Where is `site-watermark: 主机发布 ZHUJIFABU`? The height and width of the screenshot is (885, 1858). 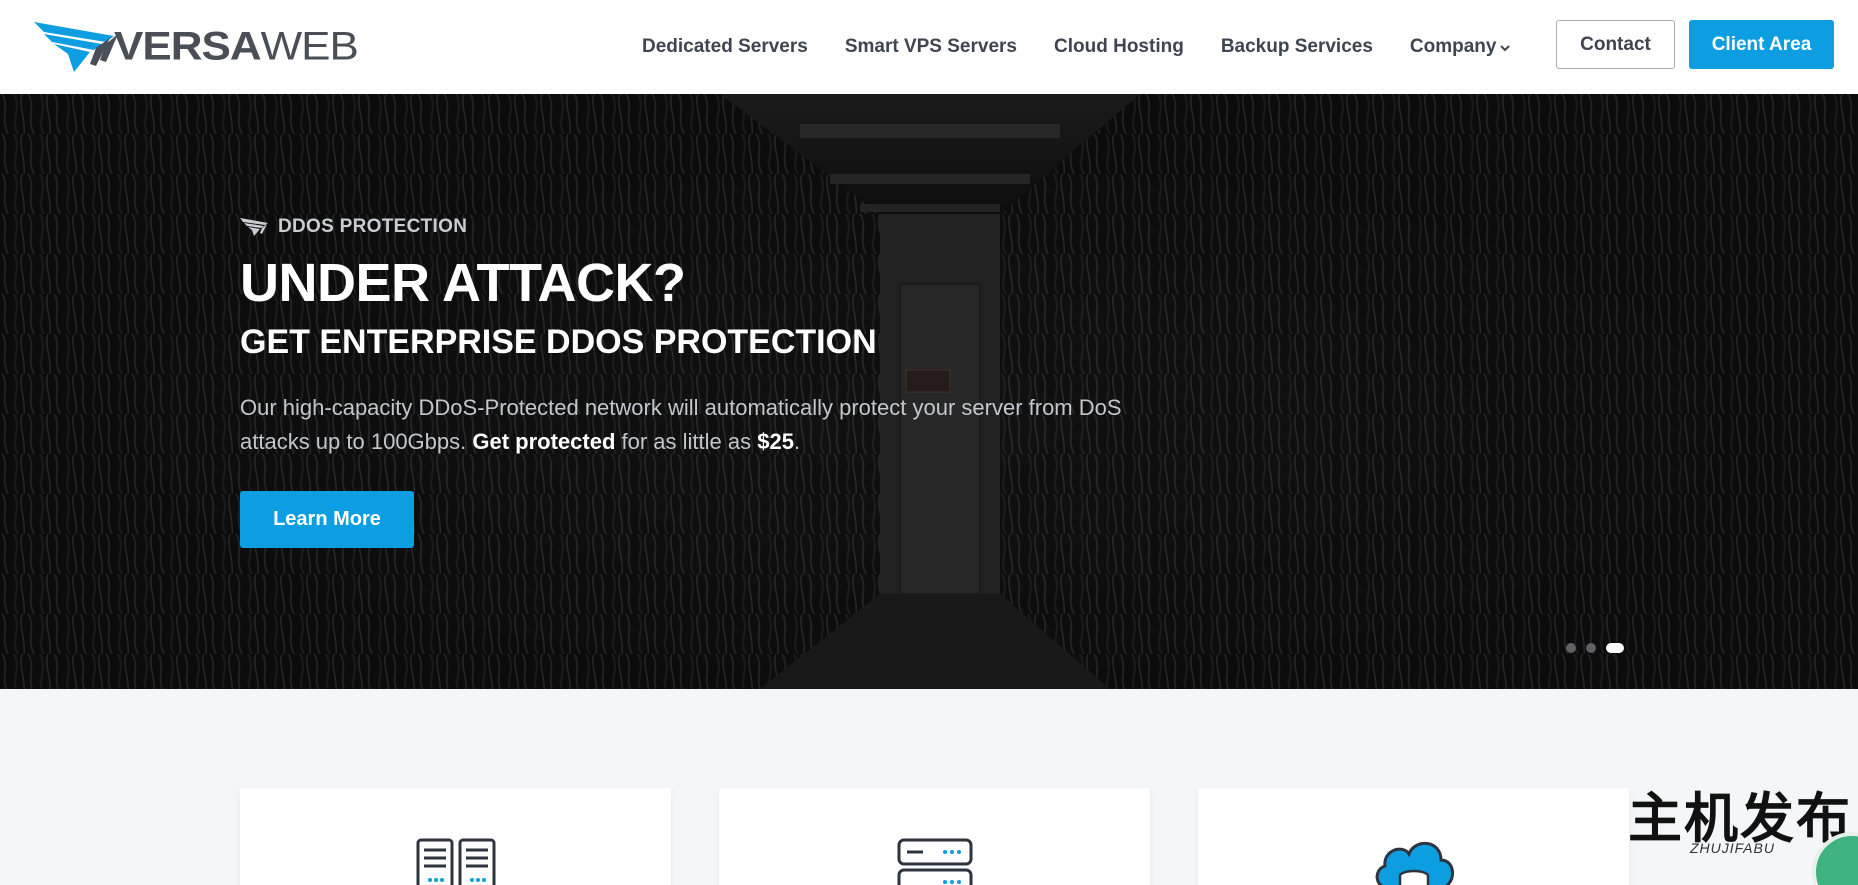 site-watermark: 主机发布 ZHUJIFABU is located at coordinates (1740, 822).